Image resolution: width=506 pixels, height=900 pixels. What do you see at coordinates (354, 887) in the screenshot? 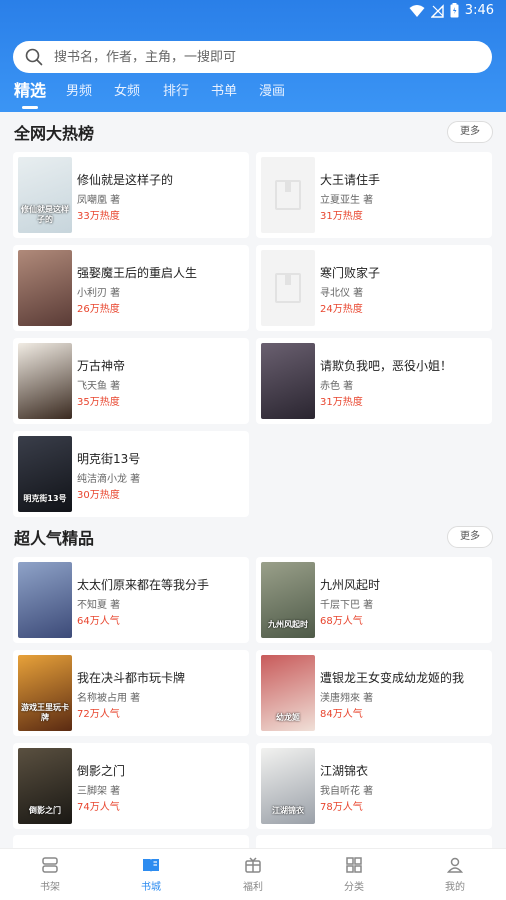
I see `nav-label: 分类` at bounding box center [354, 887].